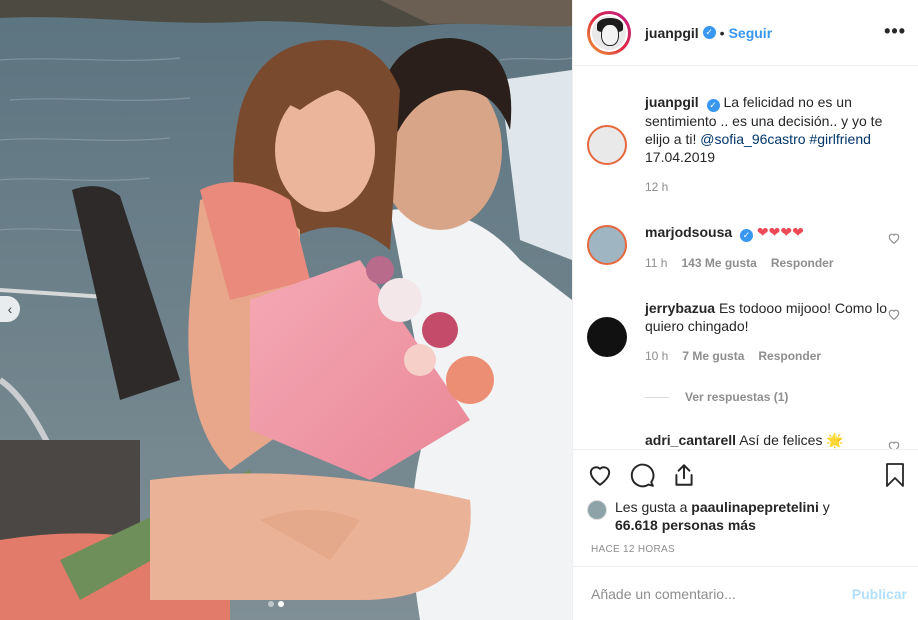  What do you see at coordinates (752, 139) in the screenshot?
I see `caption-mention: @sofia_96castro` at bounding box center [752, 139].